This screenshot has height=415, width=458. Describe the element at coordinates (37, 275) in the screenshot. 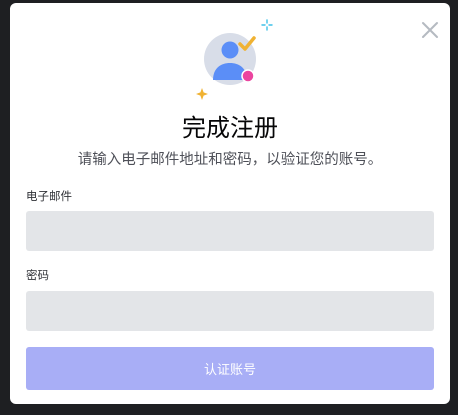

I see `password-label: 密码` at that location.